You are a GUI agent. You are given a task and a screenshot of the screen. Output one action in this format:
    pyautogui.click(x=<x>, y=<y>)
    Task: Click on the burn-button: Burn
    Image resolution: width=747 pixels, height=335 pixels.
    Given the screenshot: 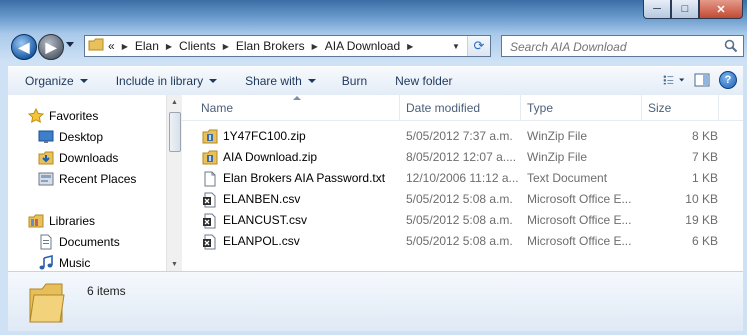 What is the action you would take?
    pyautogui.click(x=354, y=81)
    